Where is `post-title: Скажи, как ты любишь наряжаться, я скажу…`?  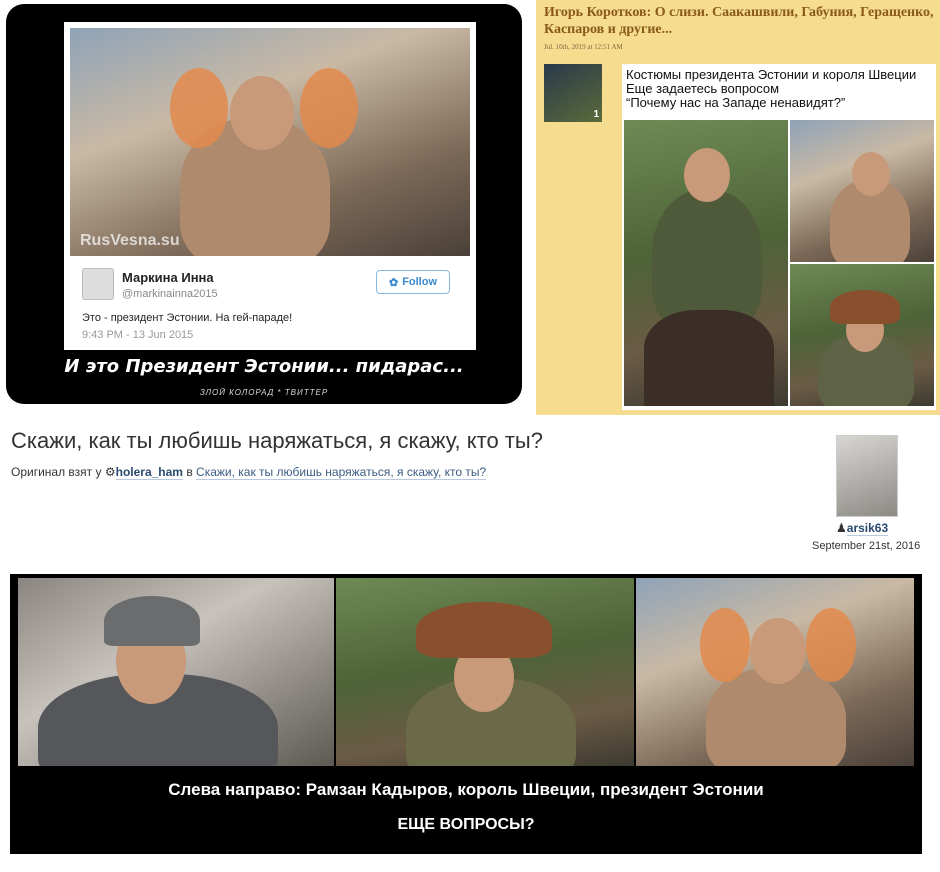 post-title: Скажи, как ты любишь наряжаться, я скажу… is located at coordinates (277, 440).